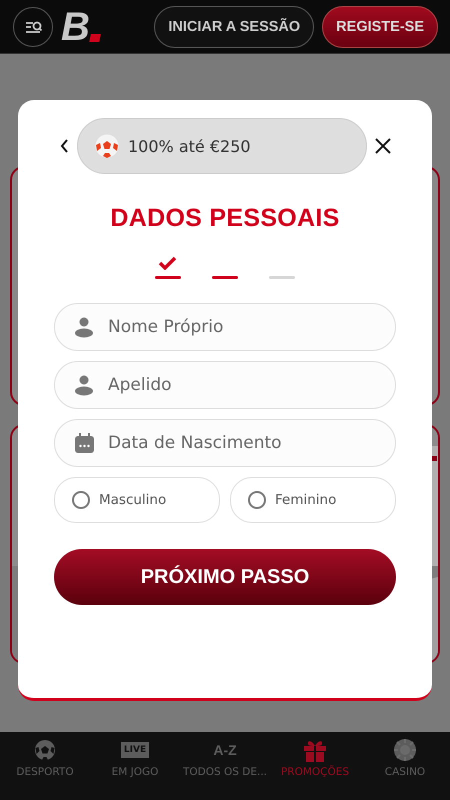 The height and width of the screenshot is (800, 450). What do you see at coordinates (84, 443) in the screenshot?
I see `calendar-icon` at bounding box center [84, 443].